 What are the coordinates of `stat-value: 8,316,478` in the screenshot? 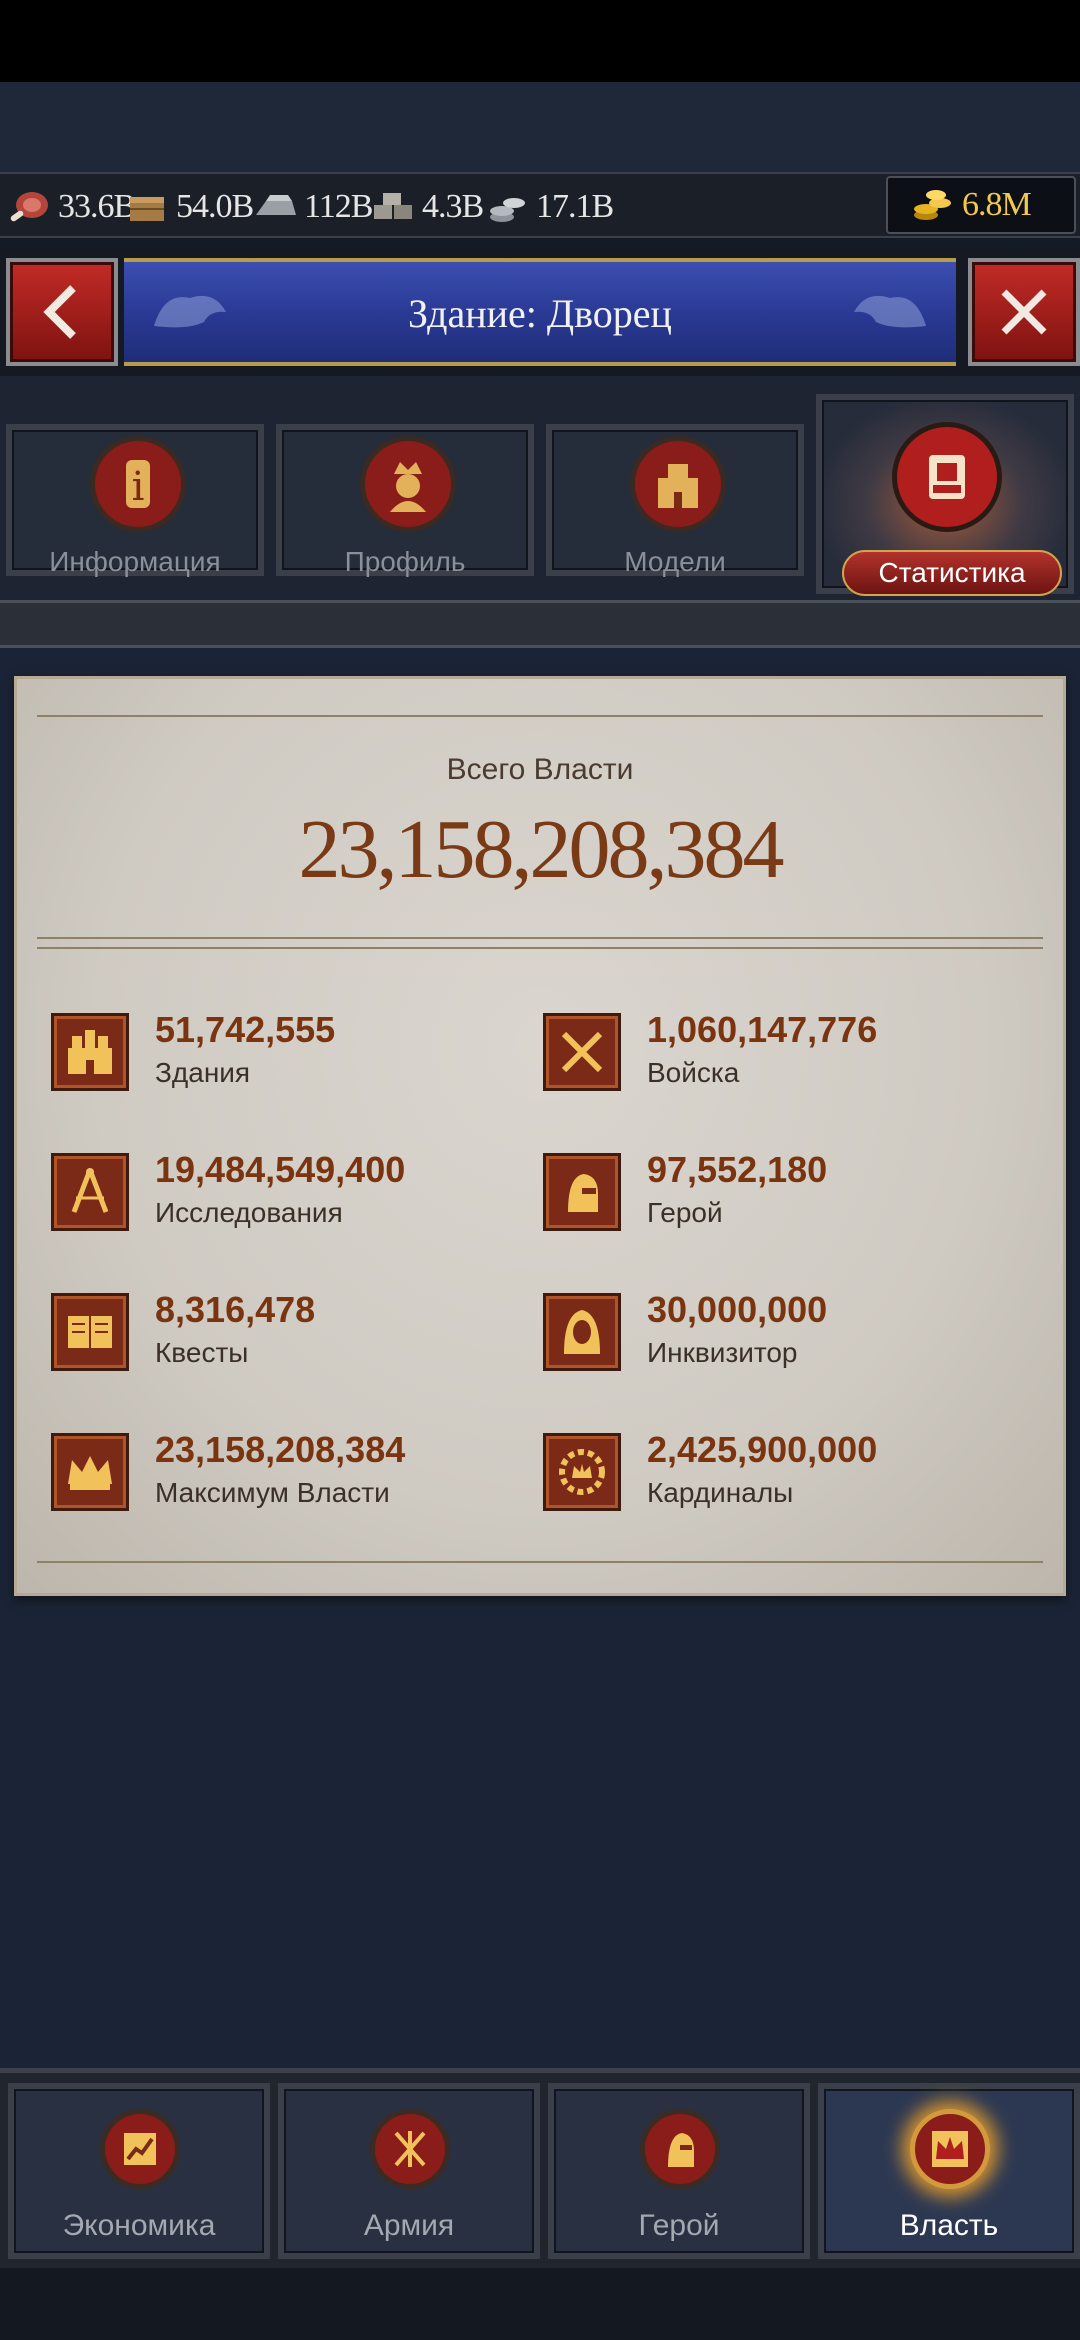 It's located at (235, 1309).